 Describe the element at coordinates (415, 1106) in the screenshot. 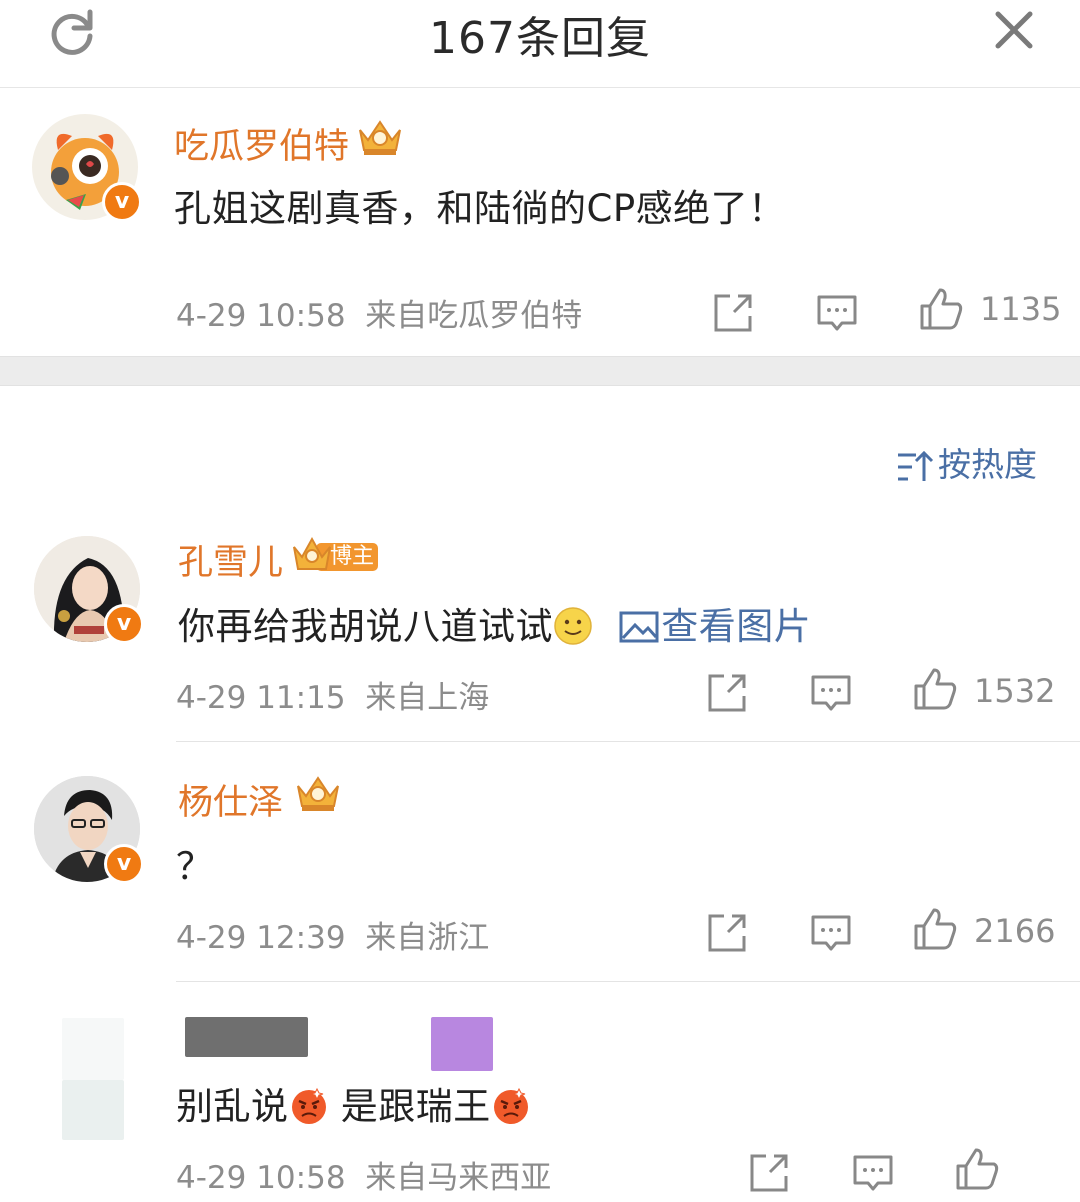

I see `comment-text-part-b: 是跟瑞王` at that location.